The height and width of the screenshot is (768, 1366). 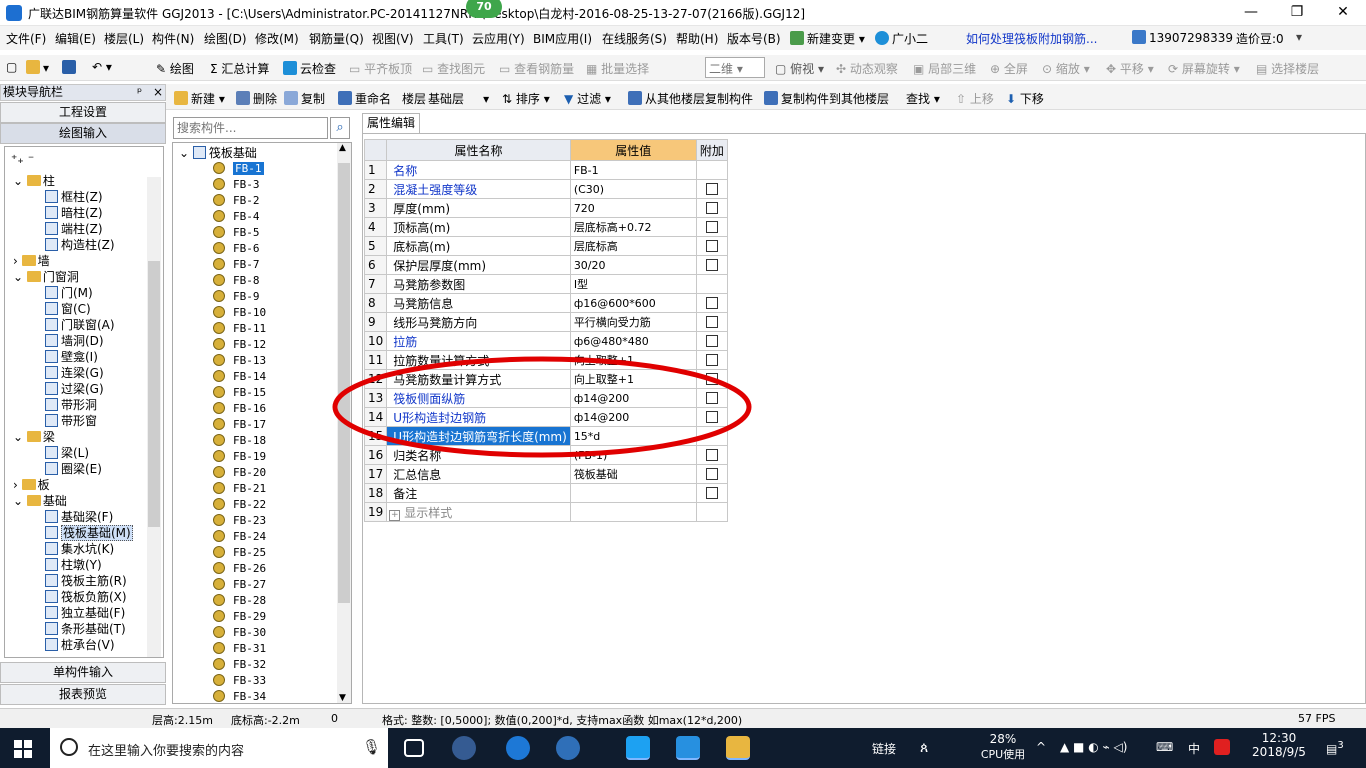 What do you see at coordinates (688, 748) in the screenshot?
I see `plus-app-icon` at bounding box center [688, 748].